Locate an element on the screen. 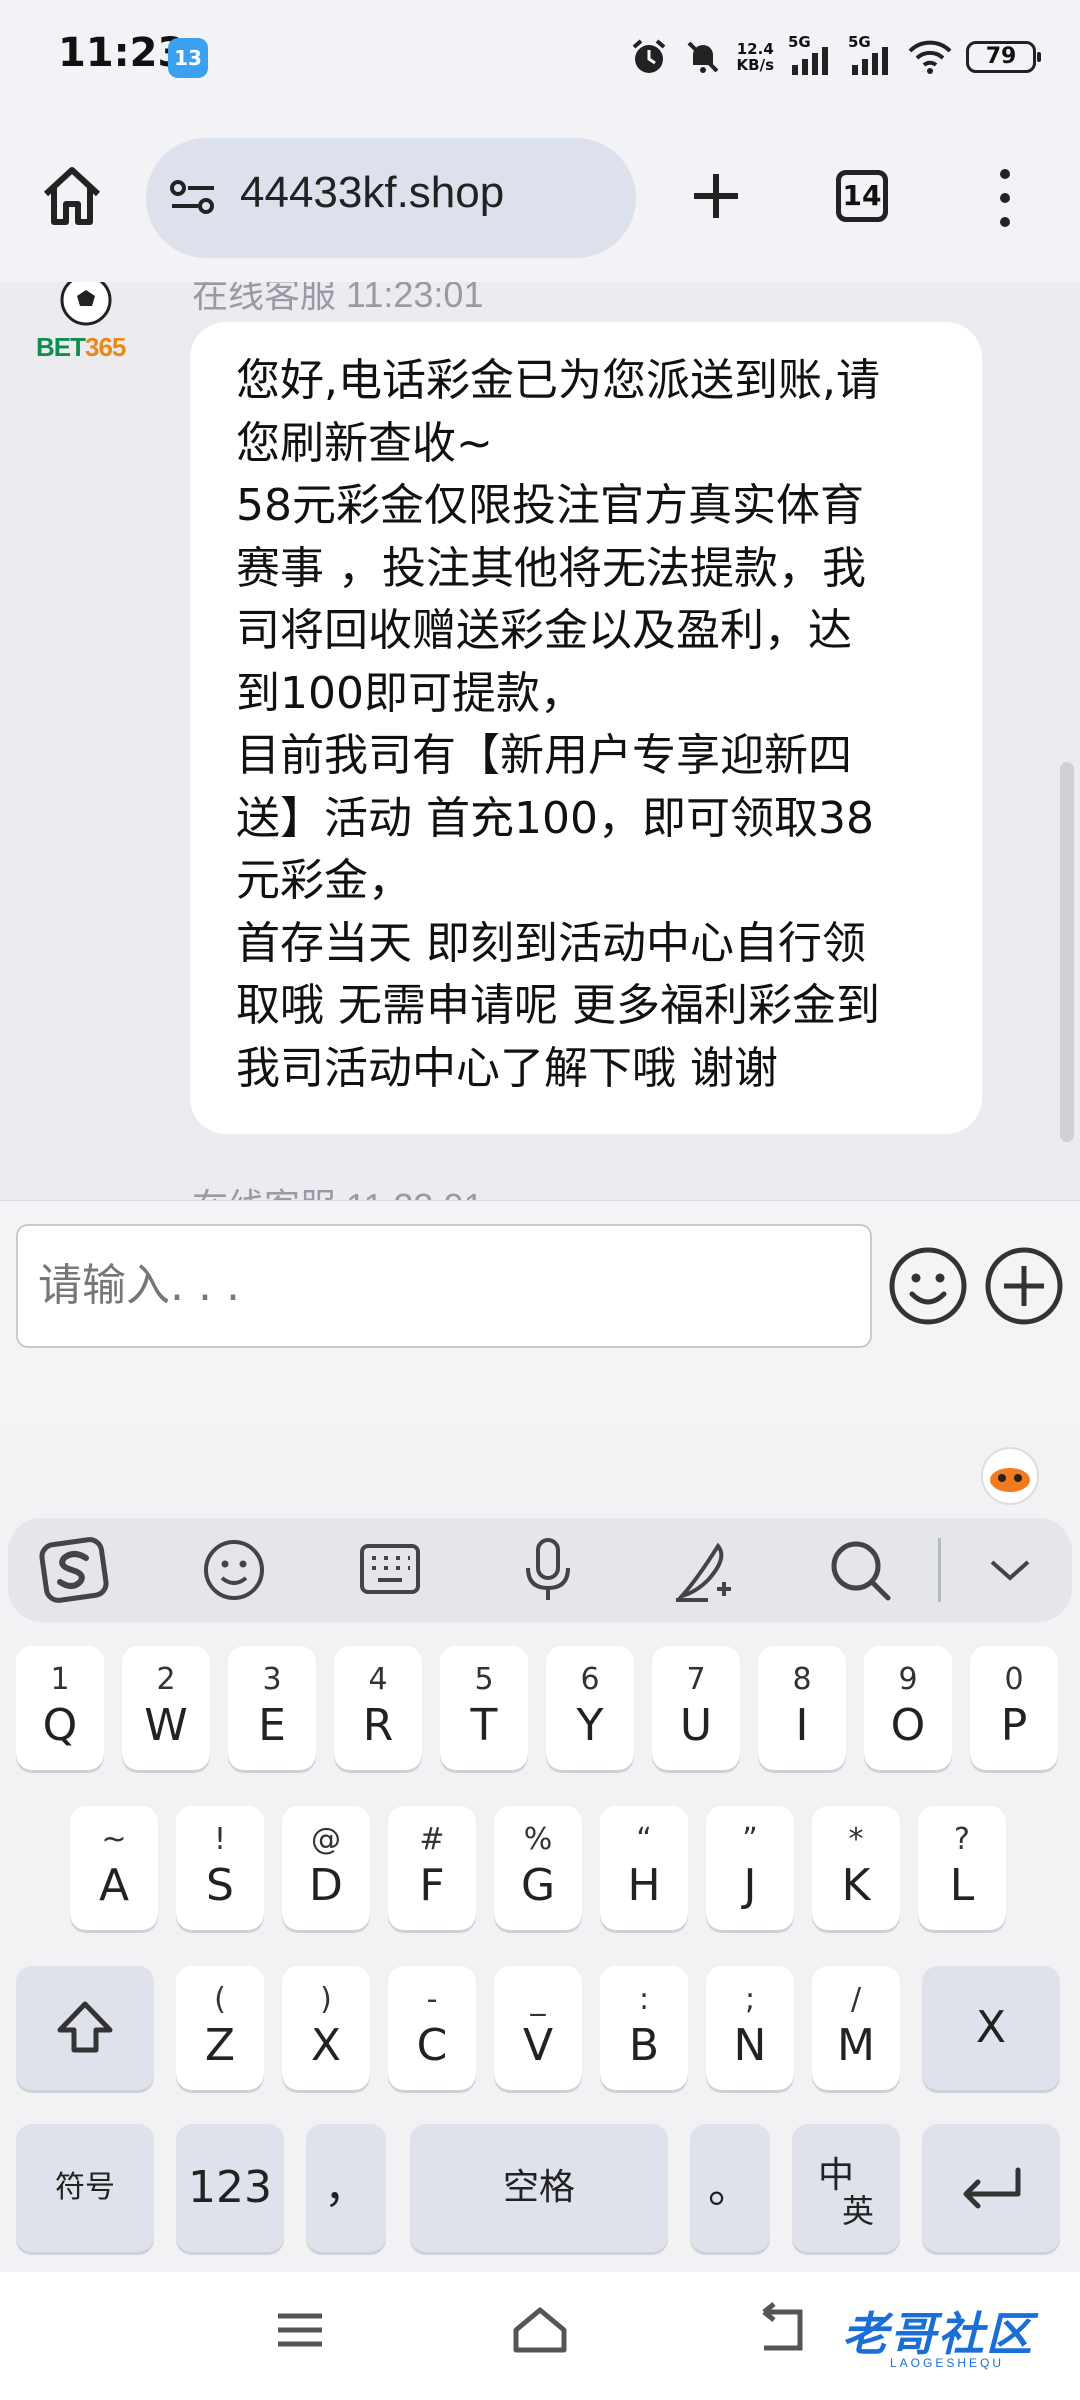 The image size is (1080, 2400). comma-key: ， is located at coordinates (346, 2188).